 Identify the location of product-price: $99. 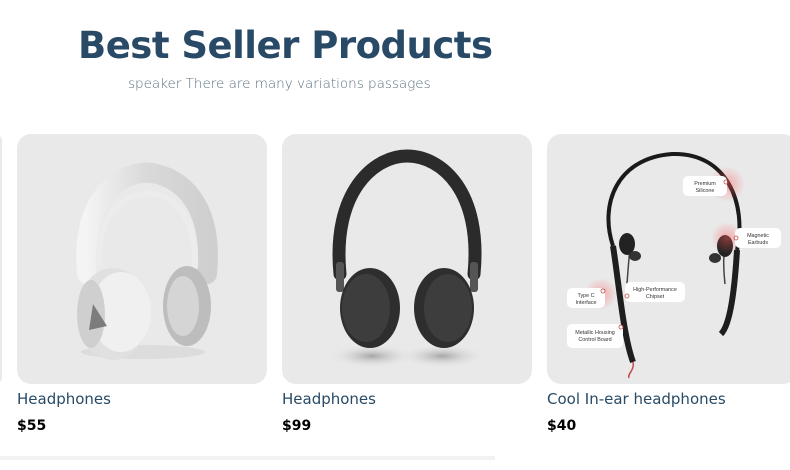
(297, 426).